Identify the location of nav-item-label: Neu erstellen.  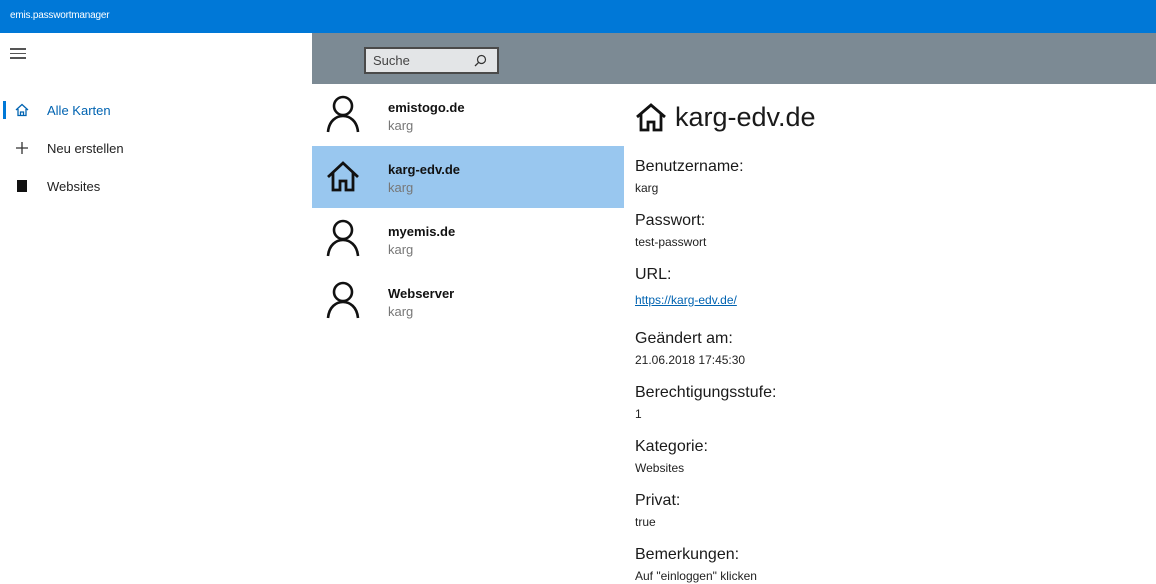
(85, 148).